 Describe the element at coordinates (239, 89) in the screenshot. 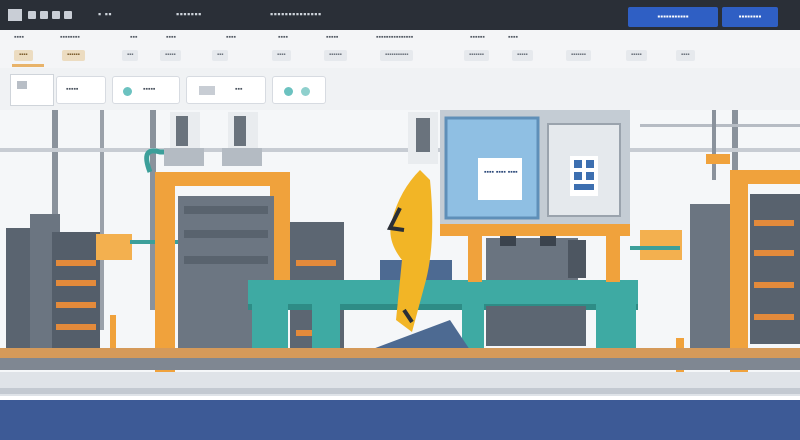

I see `tool-card-label: ▪▪▪` at that location.